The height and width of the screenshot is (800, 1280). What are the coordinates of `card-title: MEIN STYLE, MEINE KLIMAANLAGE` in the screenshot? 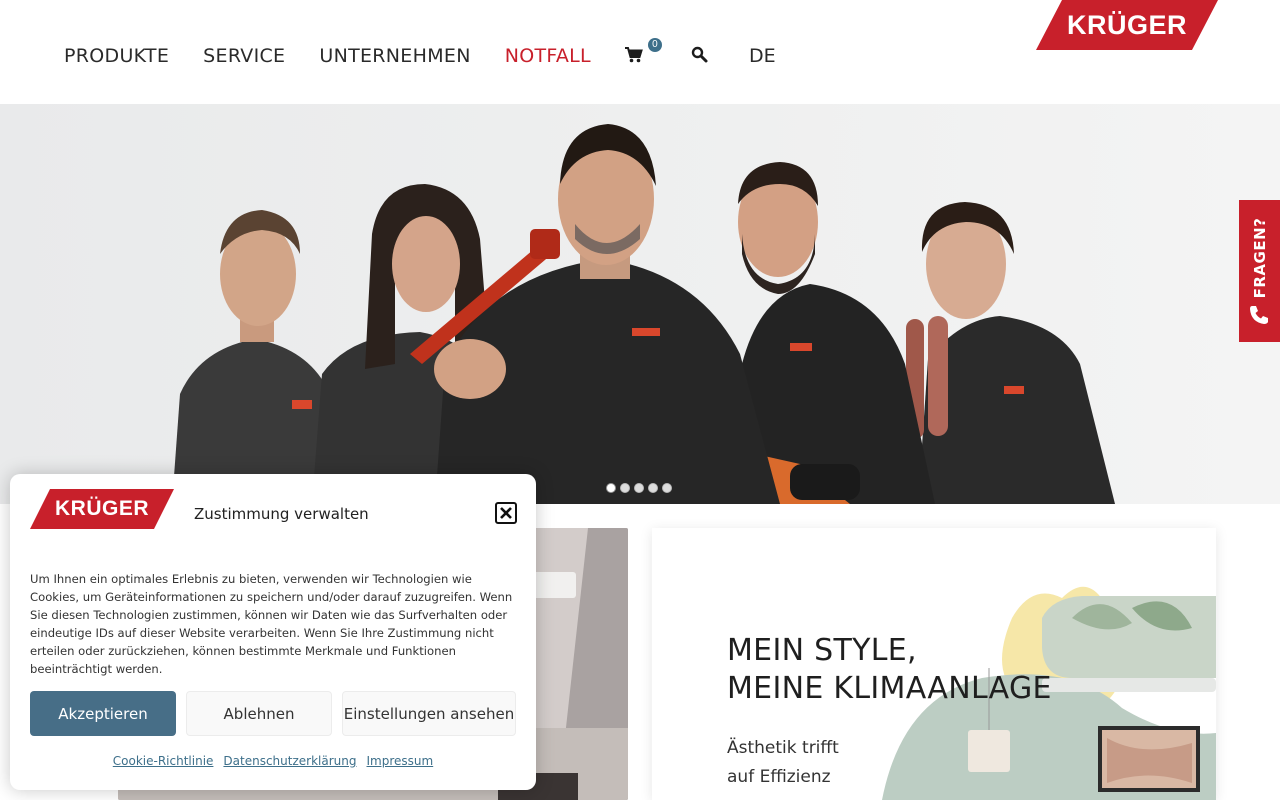 It's located at (889, 670).